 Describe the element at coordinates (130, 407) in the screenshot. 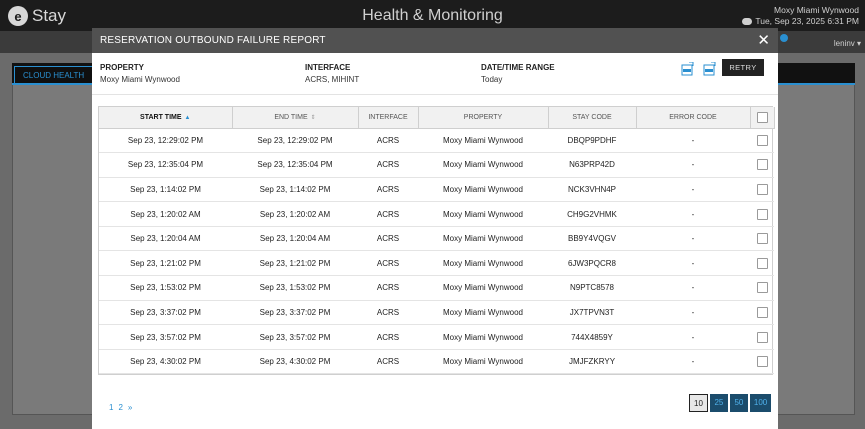

I see `next-page-link: »` at that location.